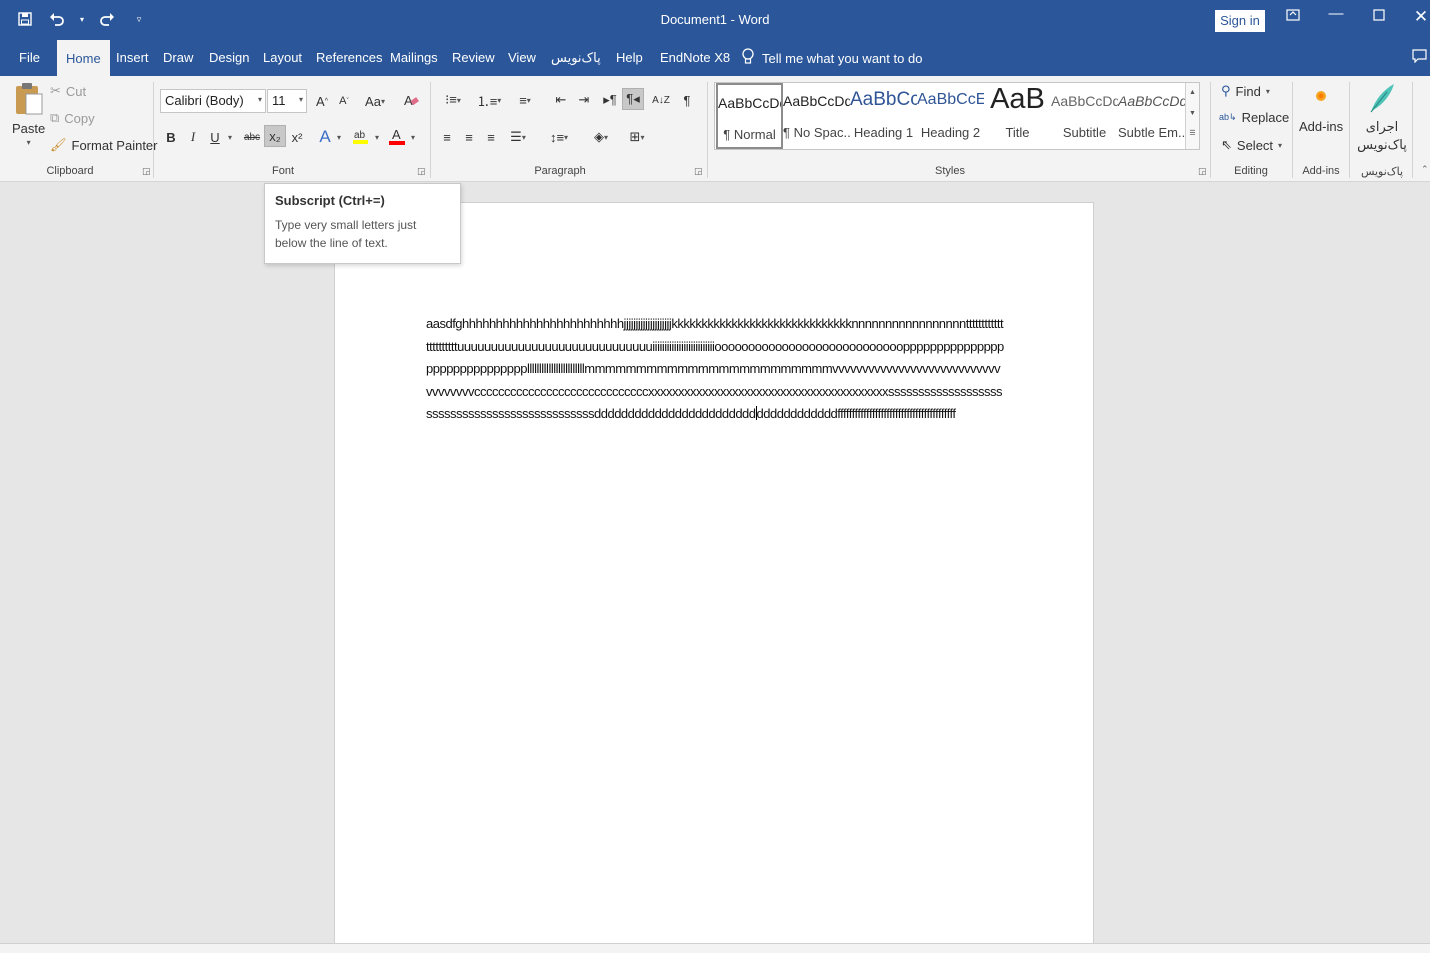  I want to click on show-formatting-button: ¶, so click(687, 100).